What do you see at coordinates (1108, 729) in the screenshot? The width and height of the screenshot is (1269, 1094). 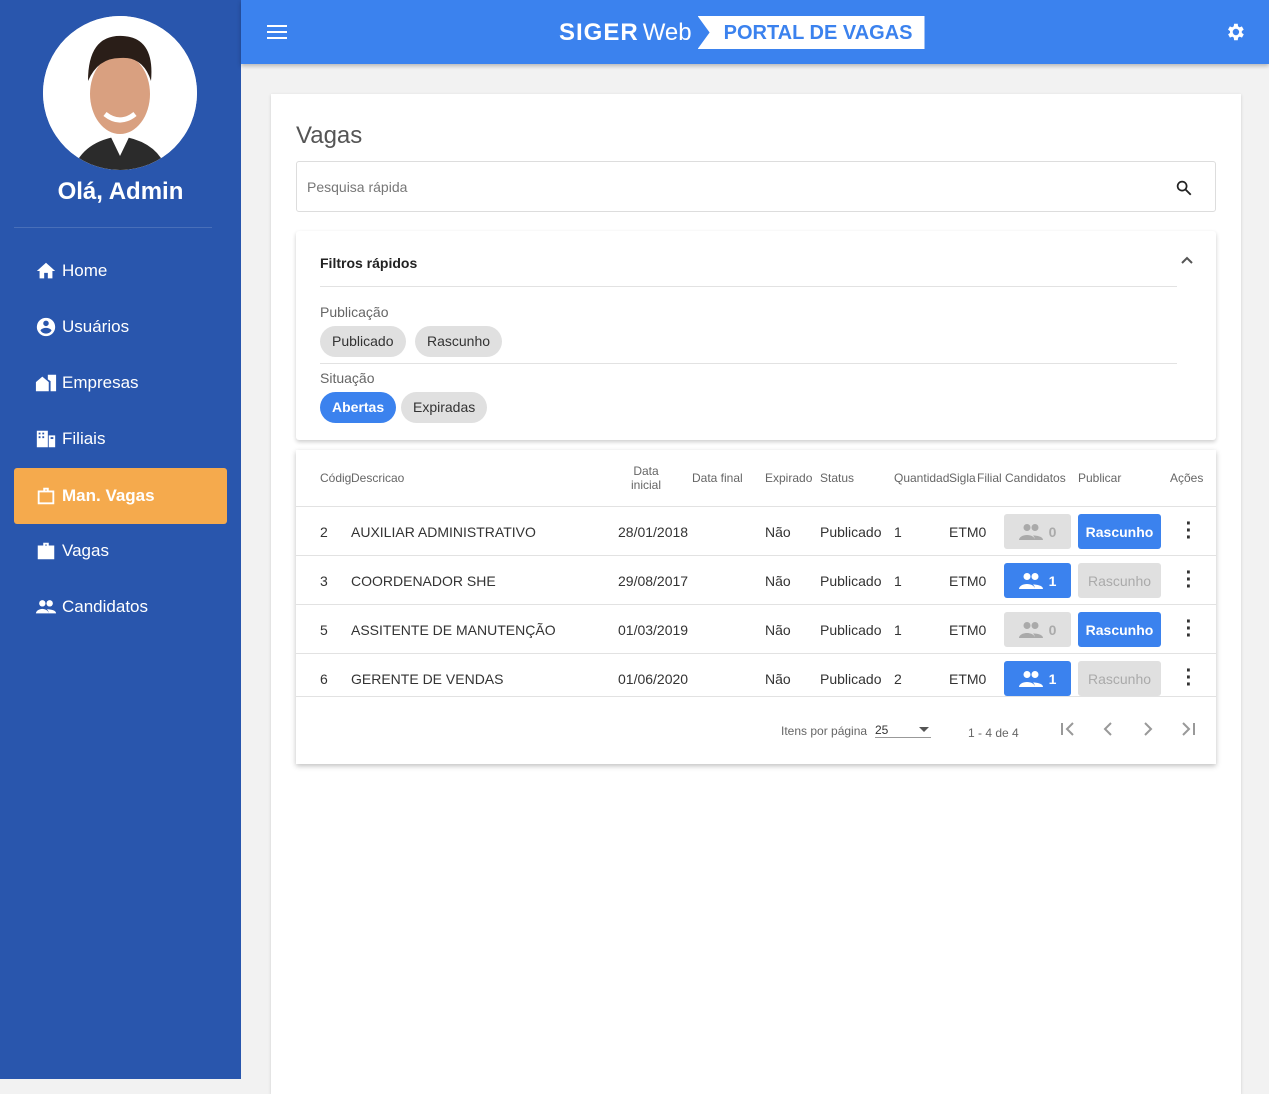 I see `prev-page-icon` at bounding box center [1108, 729].